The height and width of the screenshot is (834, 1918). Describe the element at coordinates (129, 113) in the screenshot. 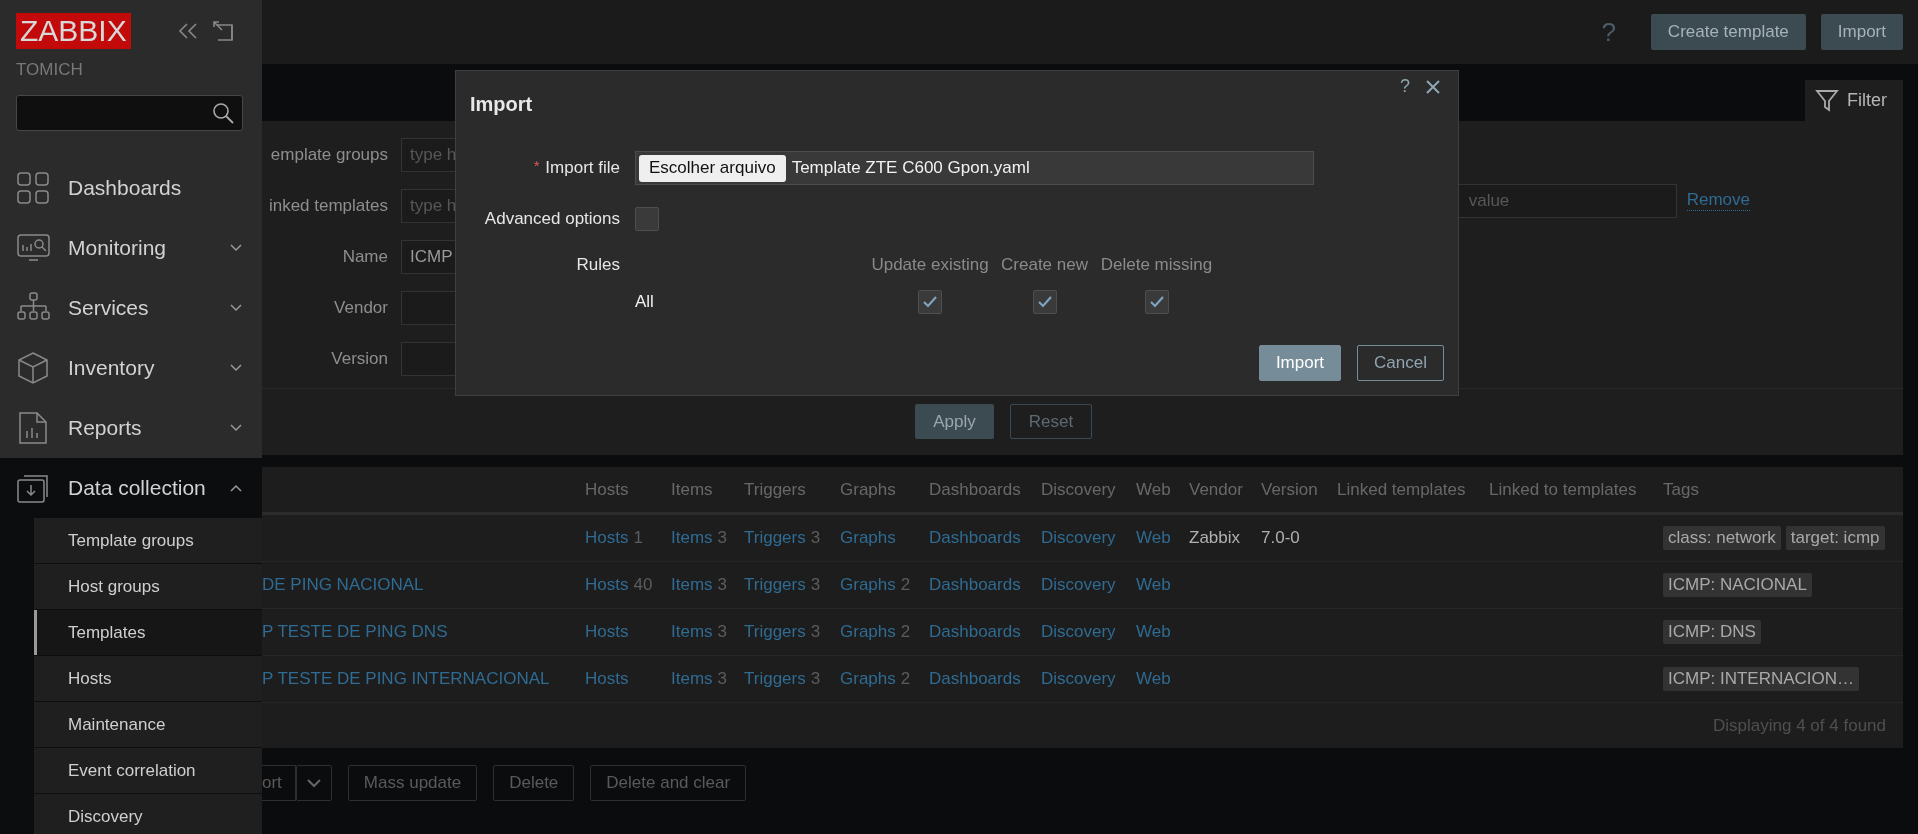

I see `search-field` at that location.